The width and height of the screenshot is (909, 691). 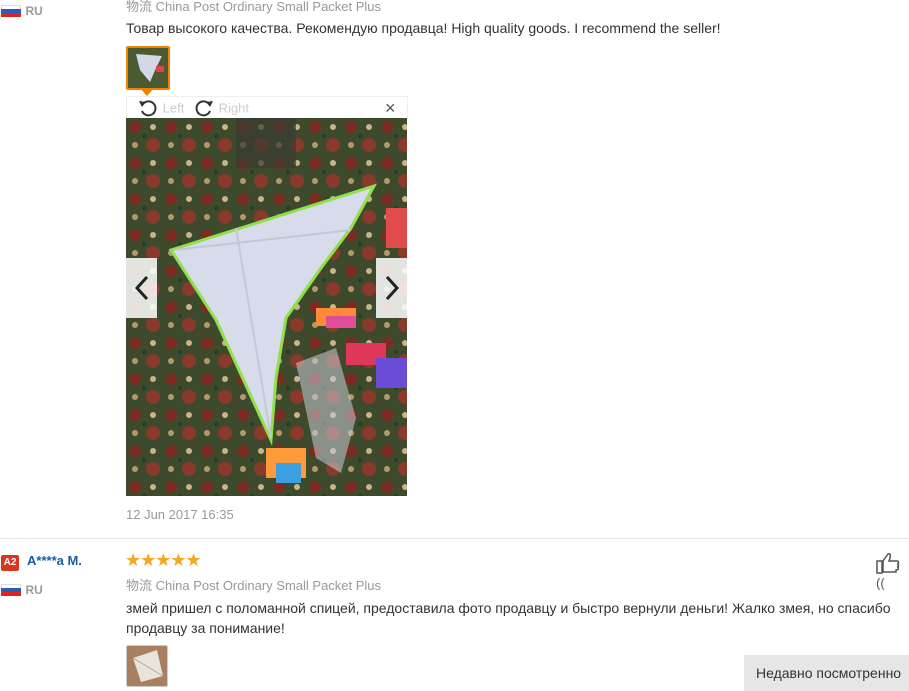 I want to click on chevron-left-icon, so click(x=141, y=288).